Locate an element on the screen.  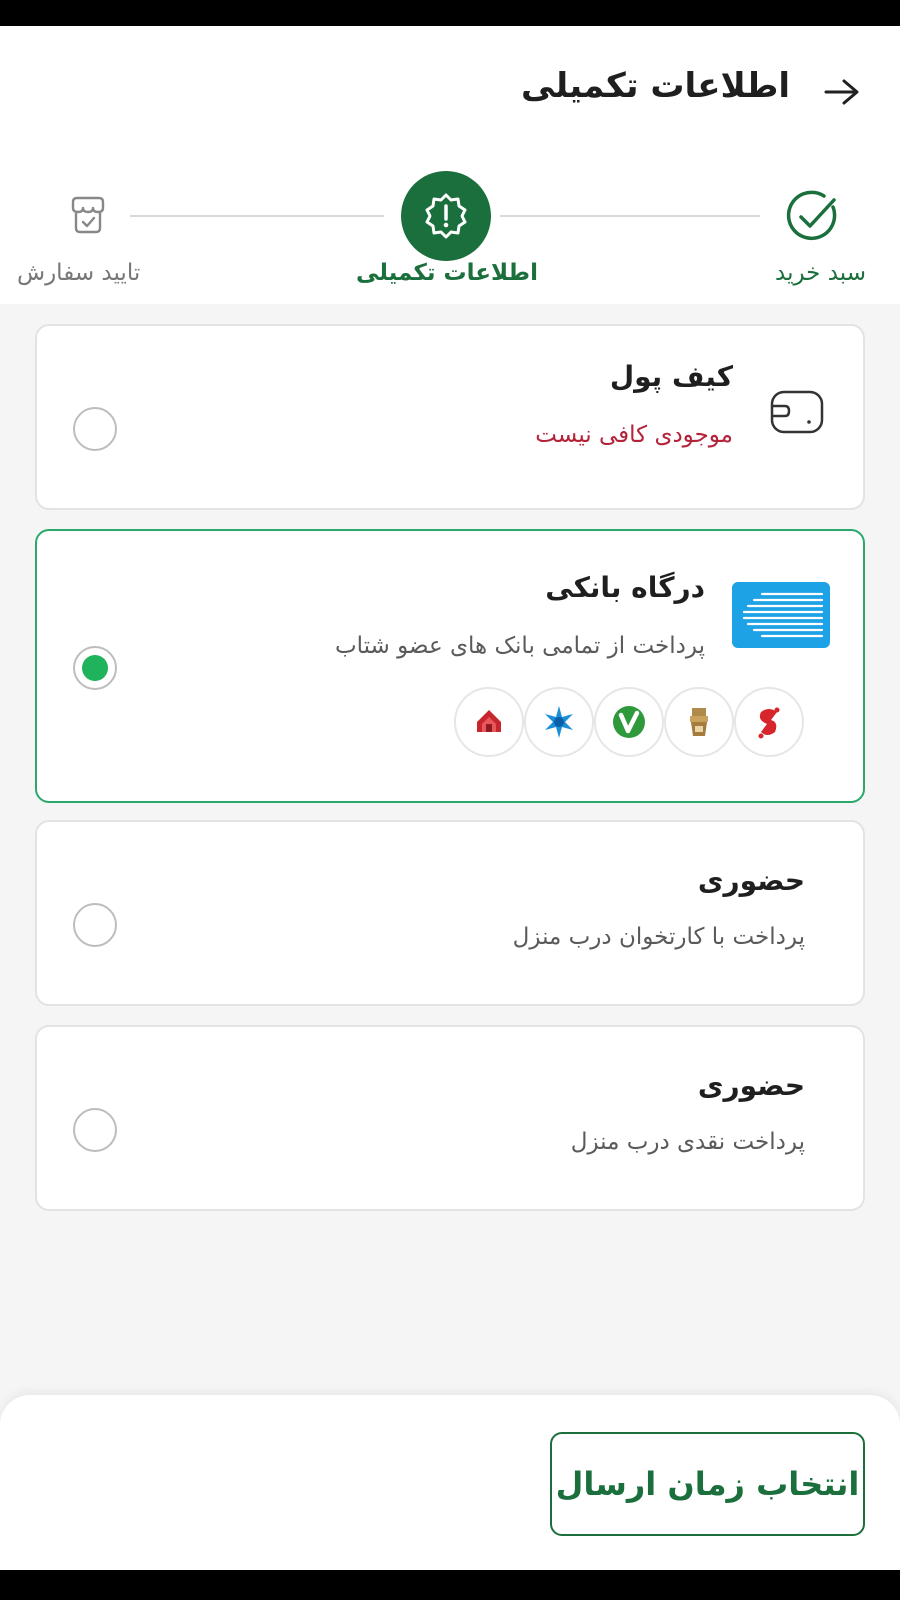
bottom-action-bar: انتخاب زمان ارسال is located at coordinates (450, 1482).